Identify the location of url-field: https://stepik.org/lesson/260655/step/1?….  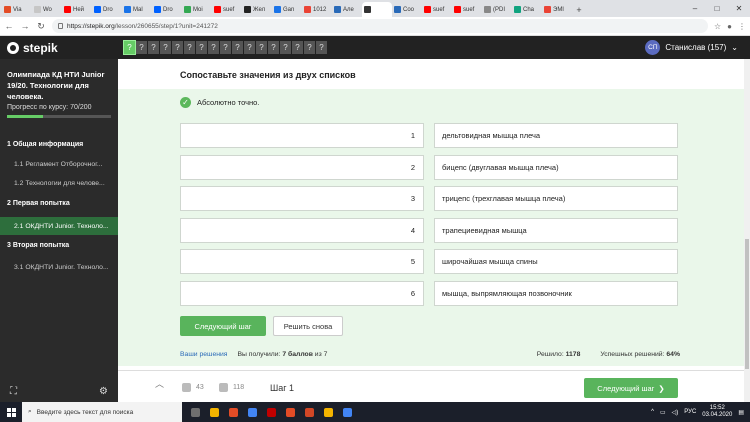
(380, 26).